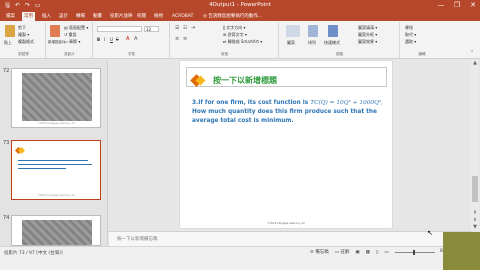  I want to click on section-button: ▭ 章節 ▾, so click(72, 42).